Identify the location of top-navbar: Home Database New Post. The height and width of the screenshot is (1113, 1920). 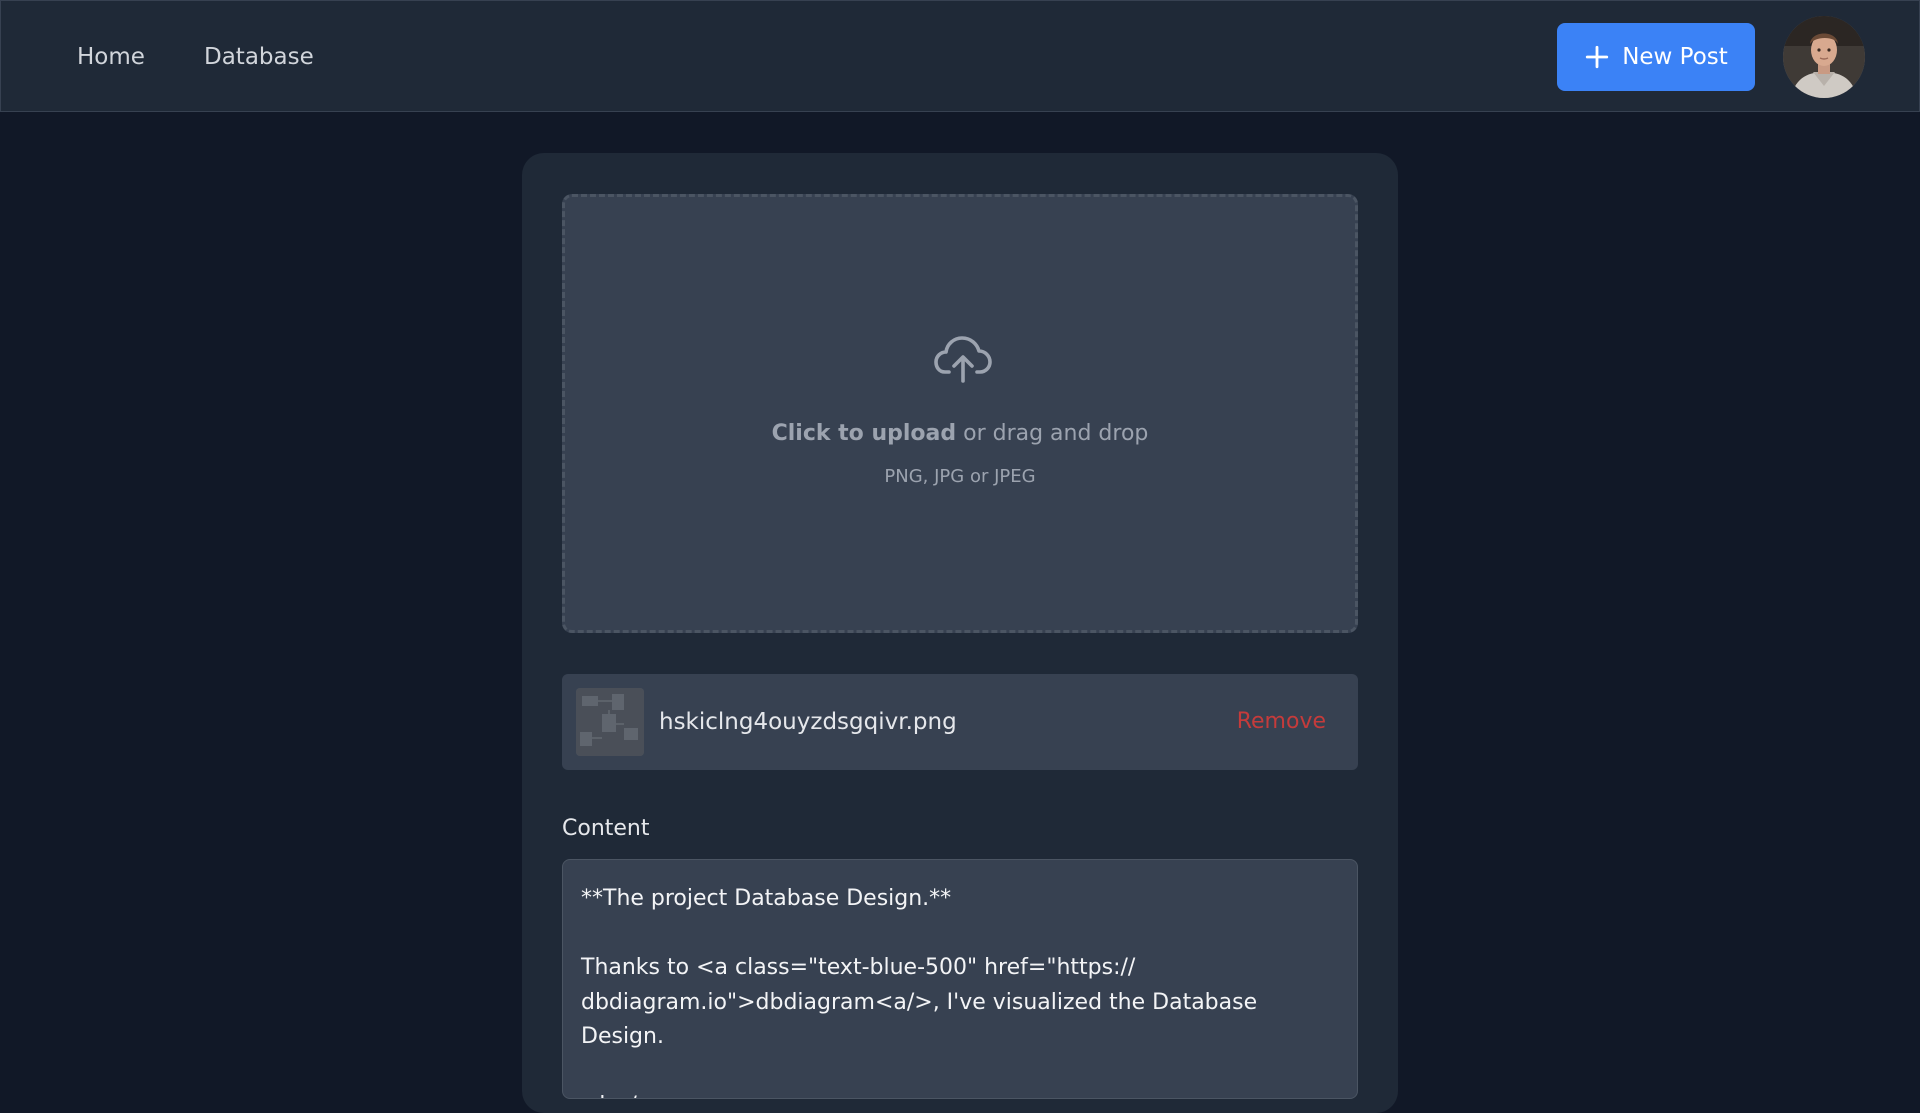
(960, 56).